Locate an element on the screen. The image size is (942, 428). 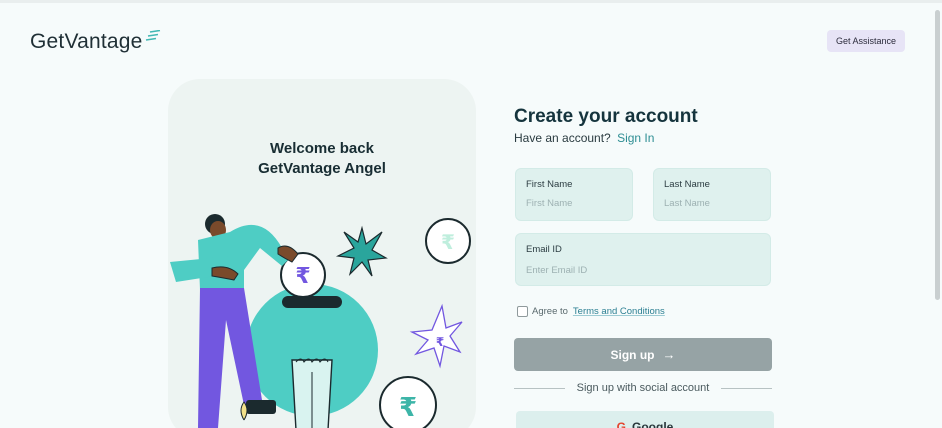
last-name-label: Last Name is located at coordinates (687, 184).